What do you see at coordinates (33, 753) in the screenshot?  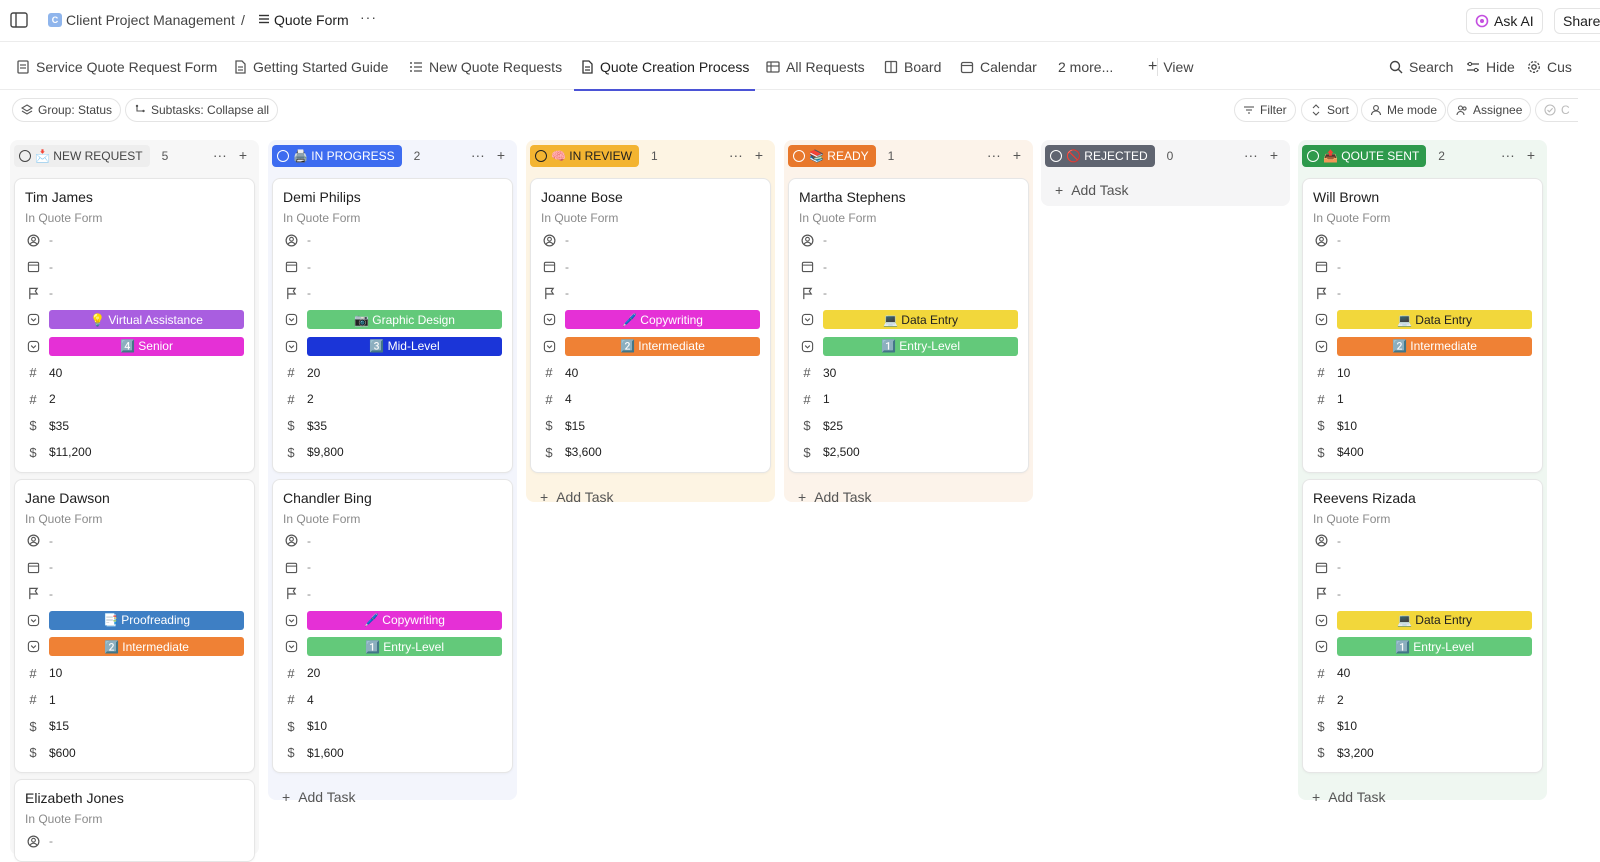 I see `dollar-icon: $` at bounding box center [33, 753].